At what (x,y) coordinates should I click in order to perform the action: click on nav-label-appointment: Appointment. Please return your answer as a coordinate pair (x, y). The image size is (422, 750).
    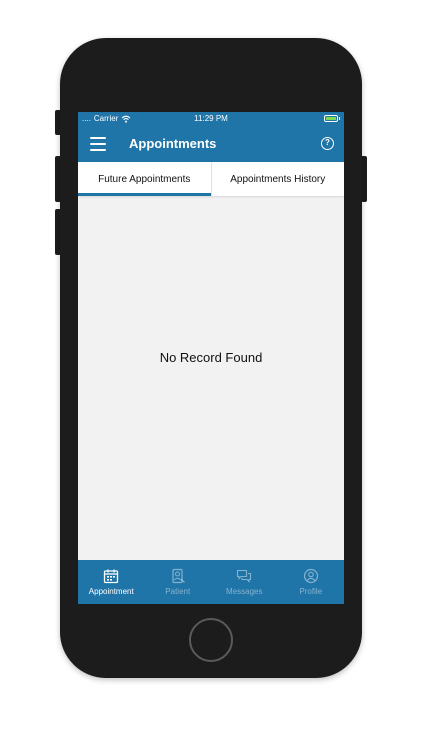
    Looking at the image, I should click on (111, 591).